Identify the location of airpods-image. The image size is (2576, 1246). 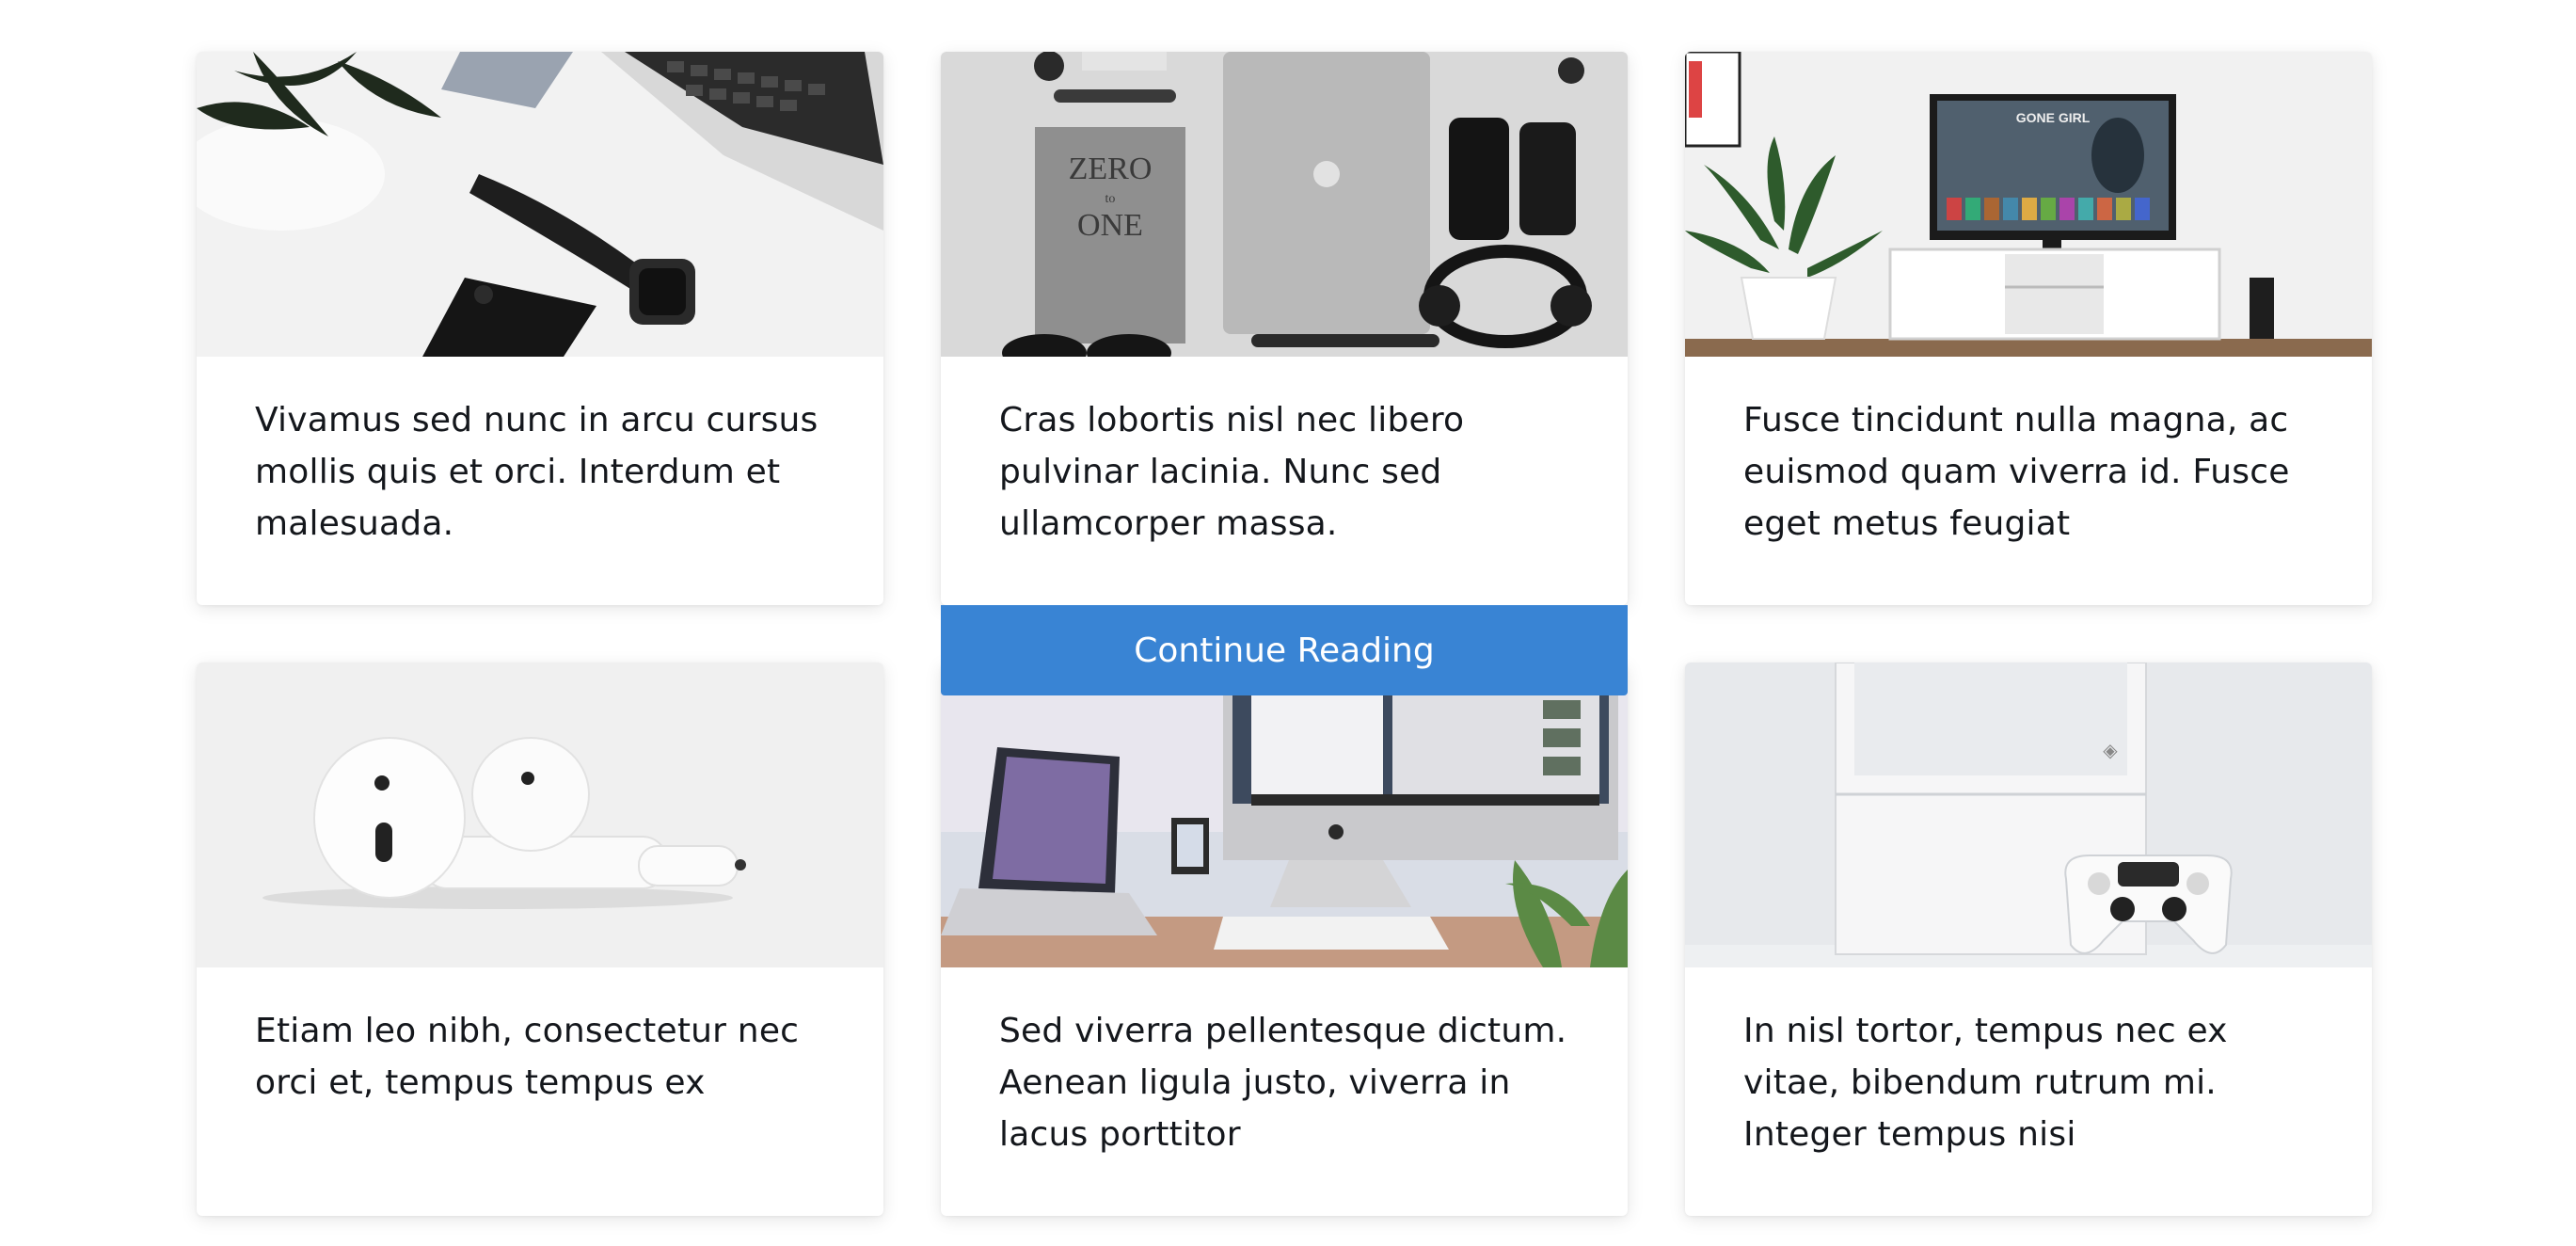
(540, 815).